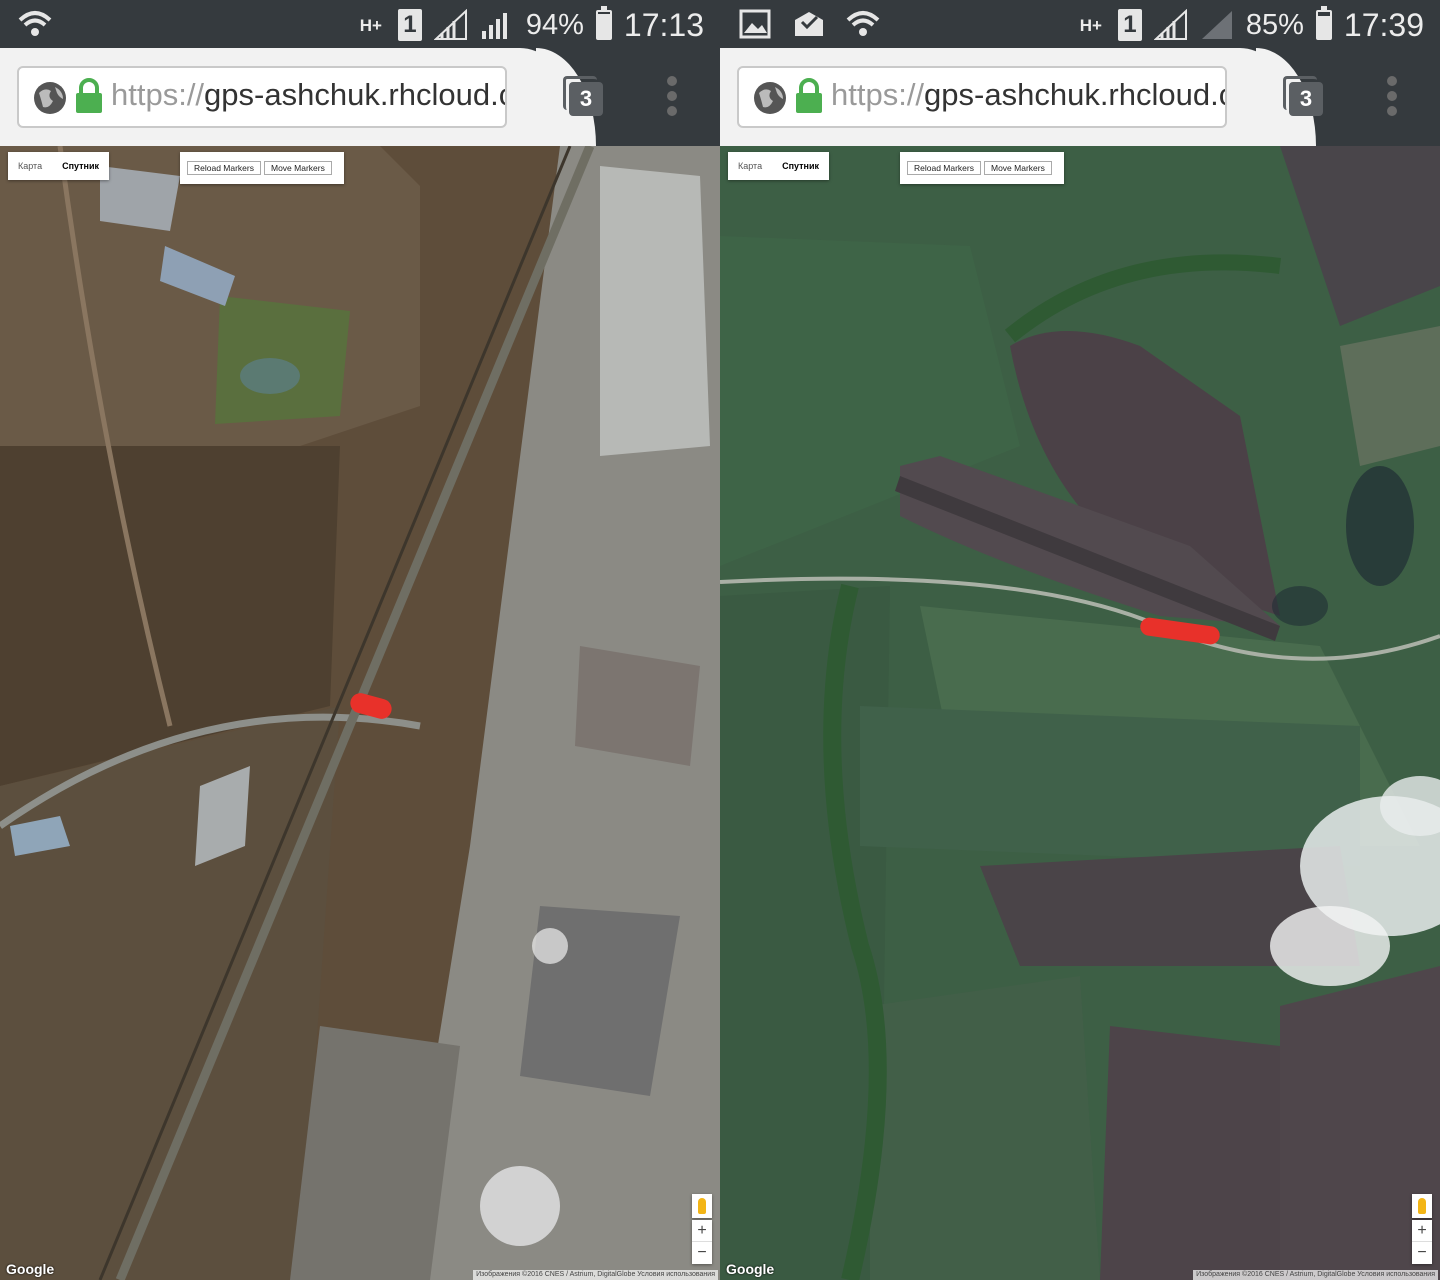 This screenshot has width=1440, height=1280. I want to click on status-bar: H+ 1 85% 17:39, so click(1080, 24).